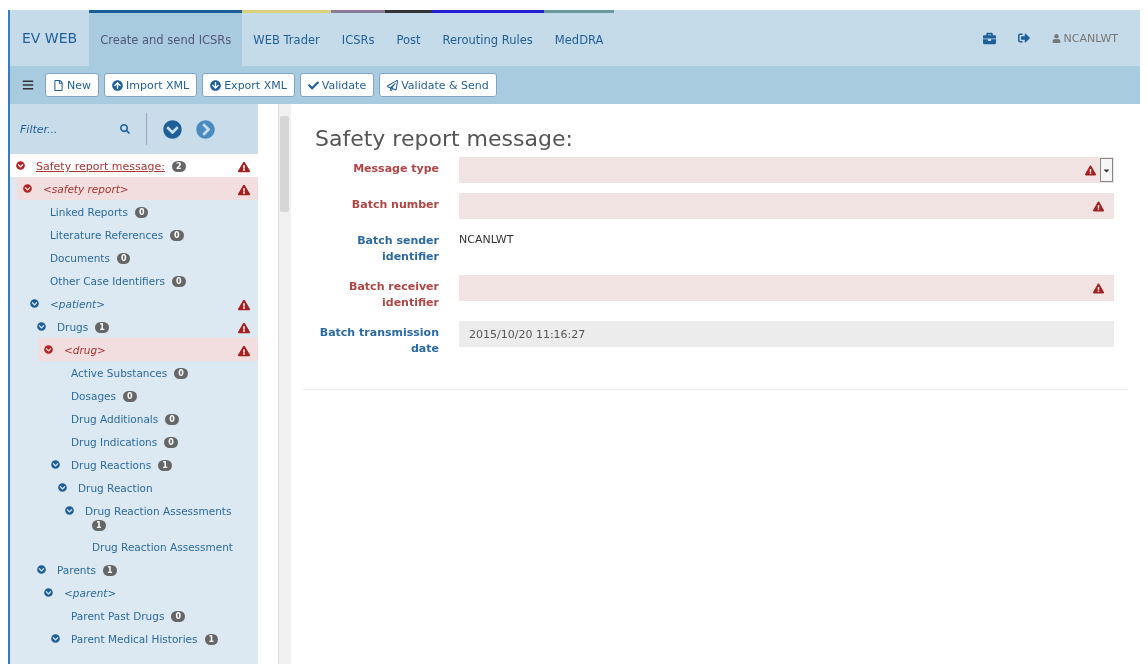 Image resolution: width=1148 pixels, height=664 pixels. Describe the element at coordinates (166, 38) in the screenshot. I see `nav-tab: Create and send ICSRs` at that location.